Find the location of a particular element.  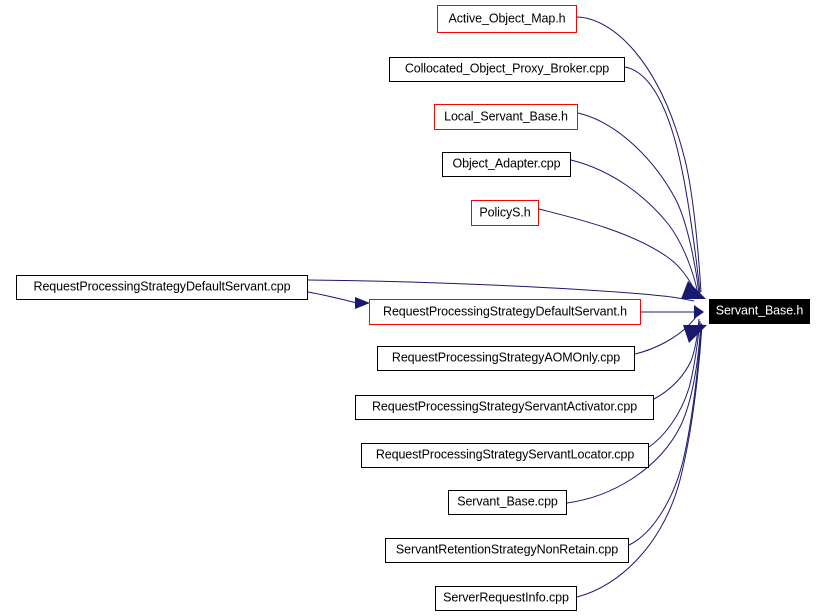

graph-node-label: Object_Adapter.cpp is located at coordinates (506, 163).